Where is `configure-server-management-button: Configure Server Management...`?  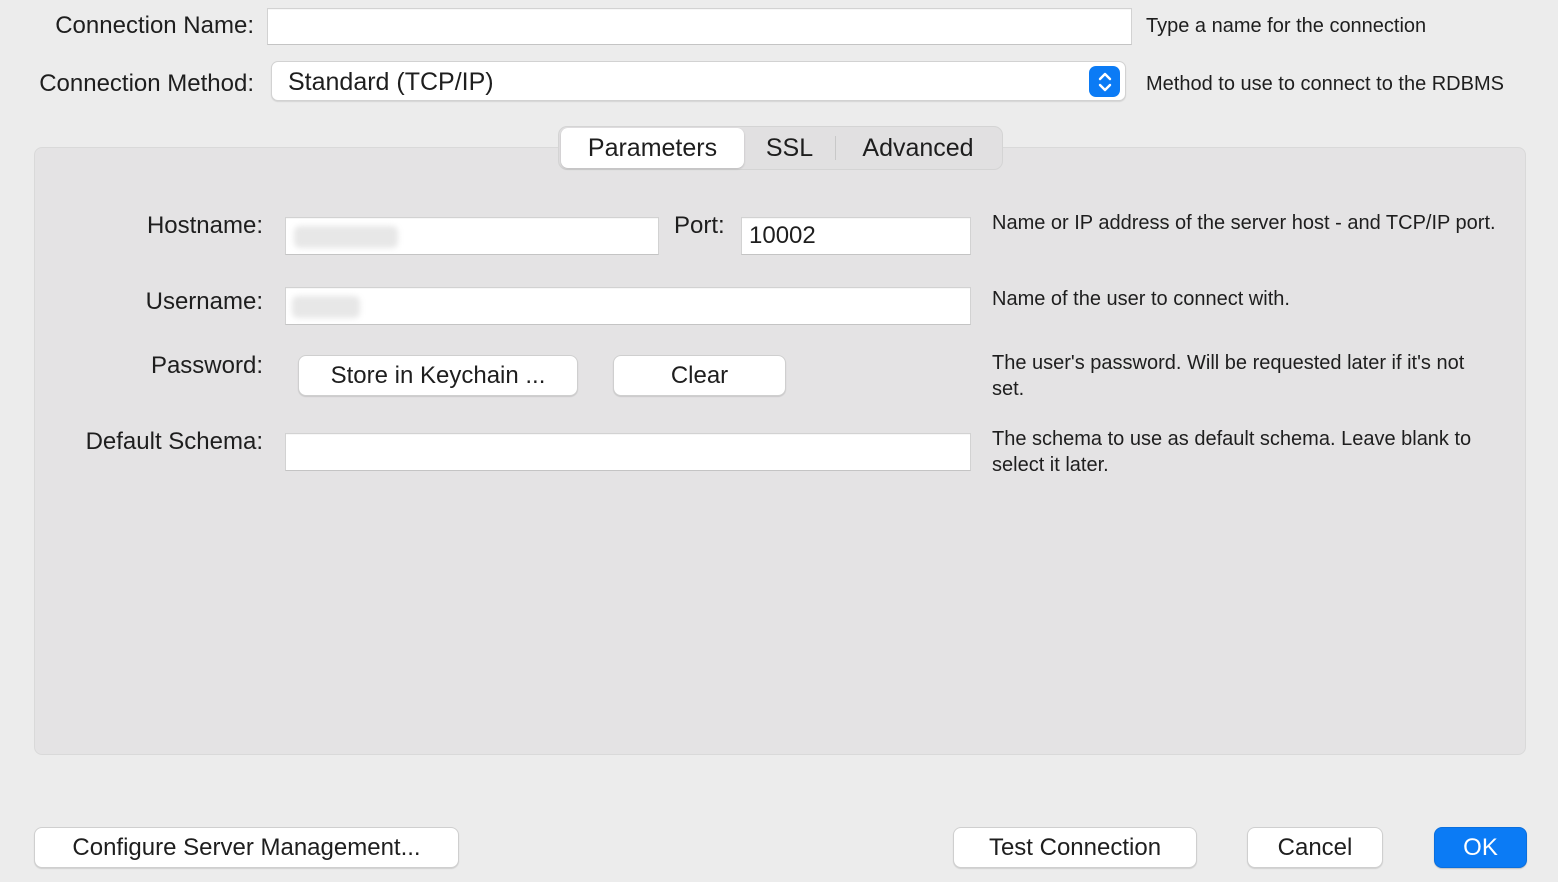 configure-server-management-button: Configure Server Management... is located at coordinates (246, 847).